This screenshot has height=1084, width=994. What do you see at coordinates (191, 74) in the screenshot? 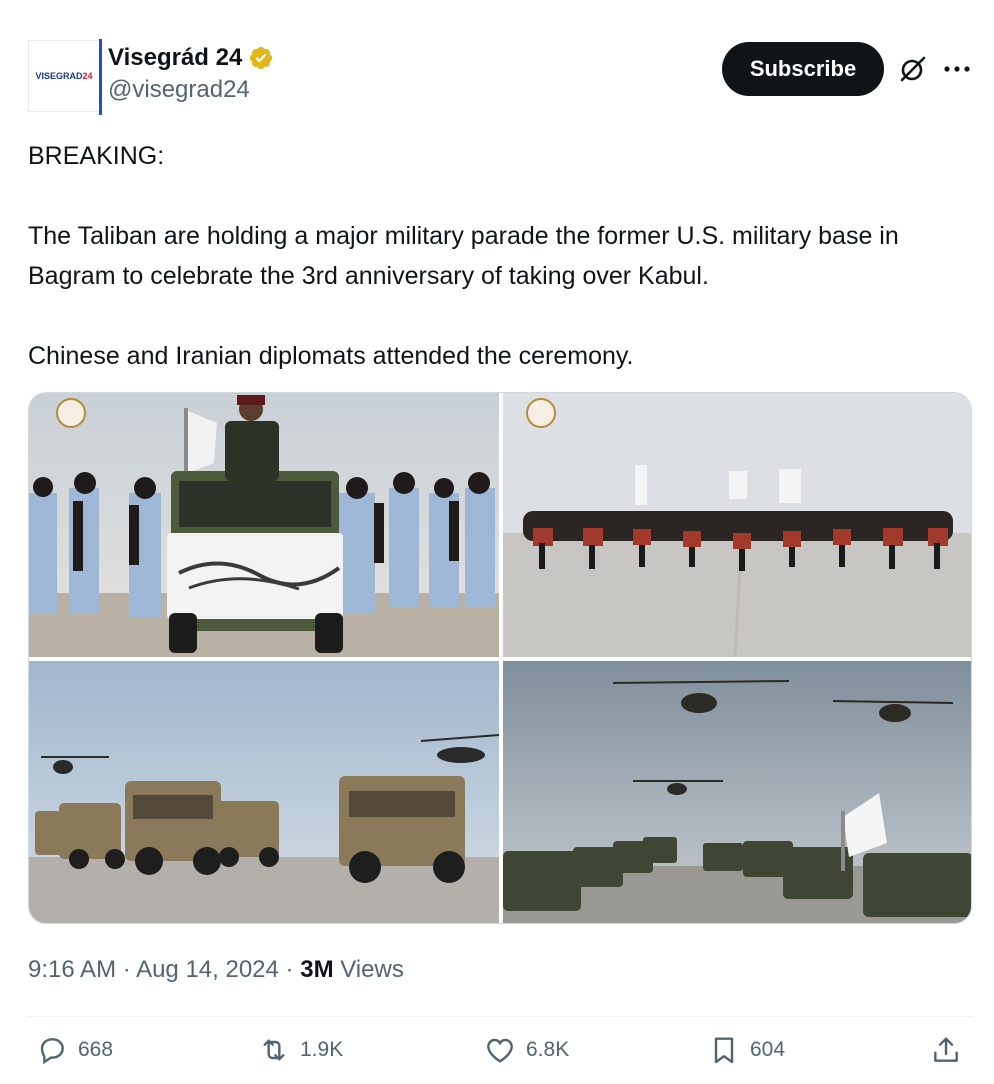
I see `author-info: Visegrád 24 @visegrad24` at bounding box center [191, 74].